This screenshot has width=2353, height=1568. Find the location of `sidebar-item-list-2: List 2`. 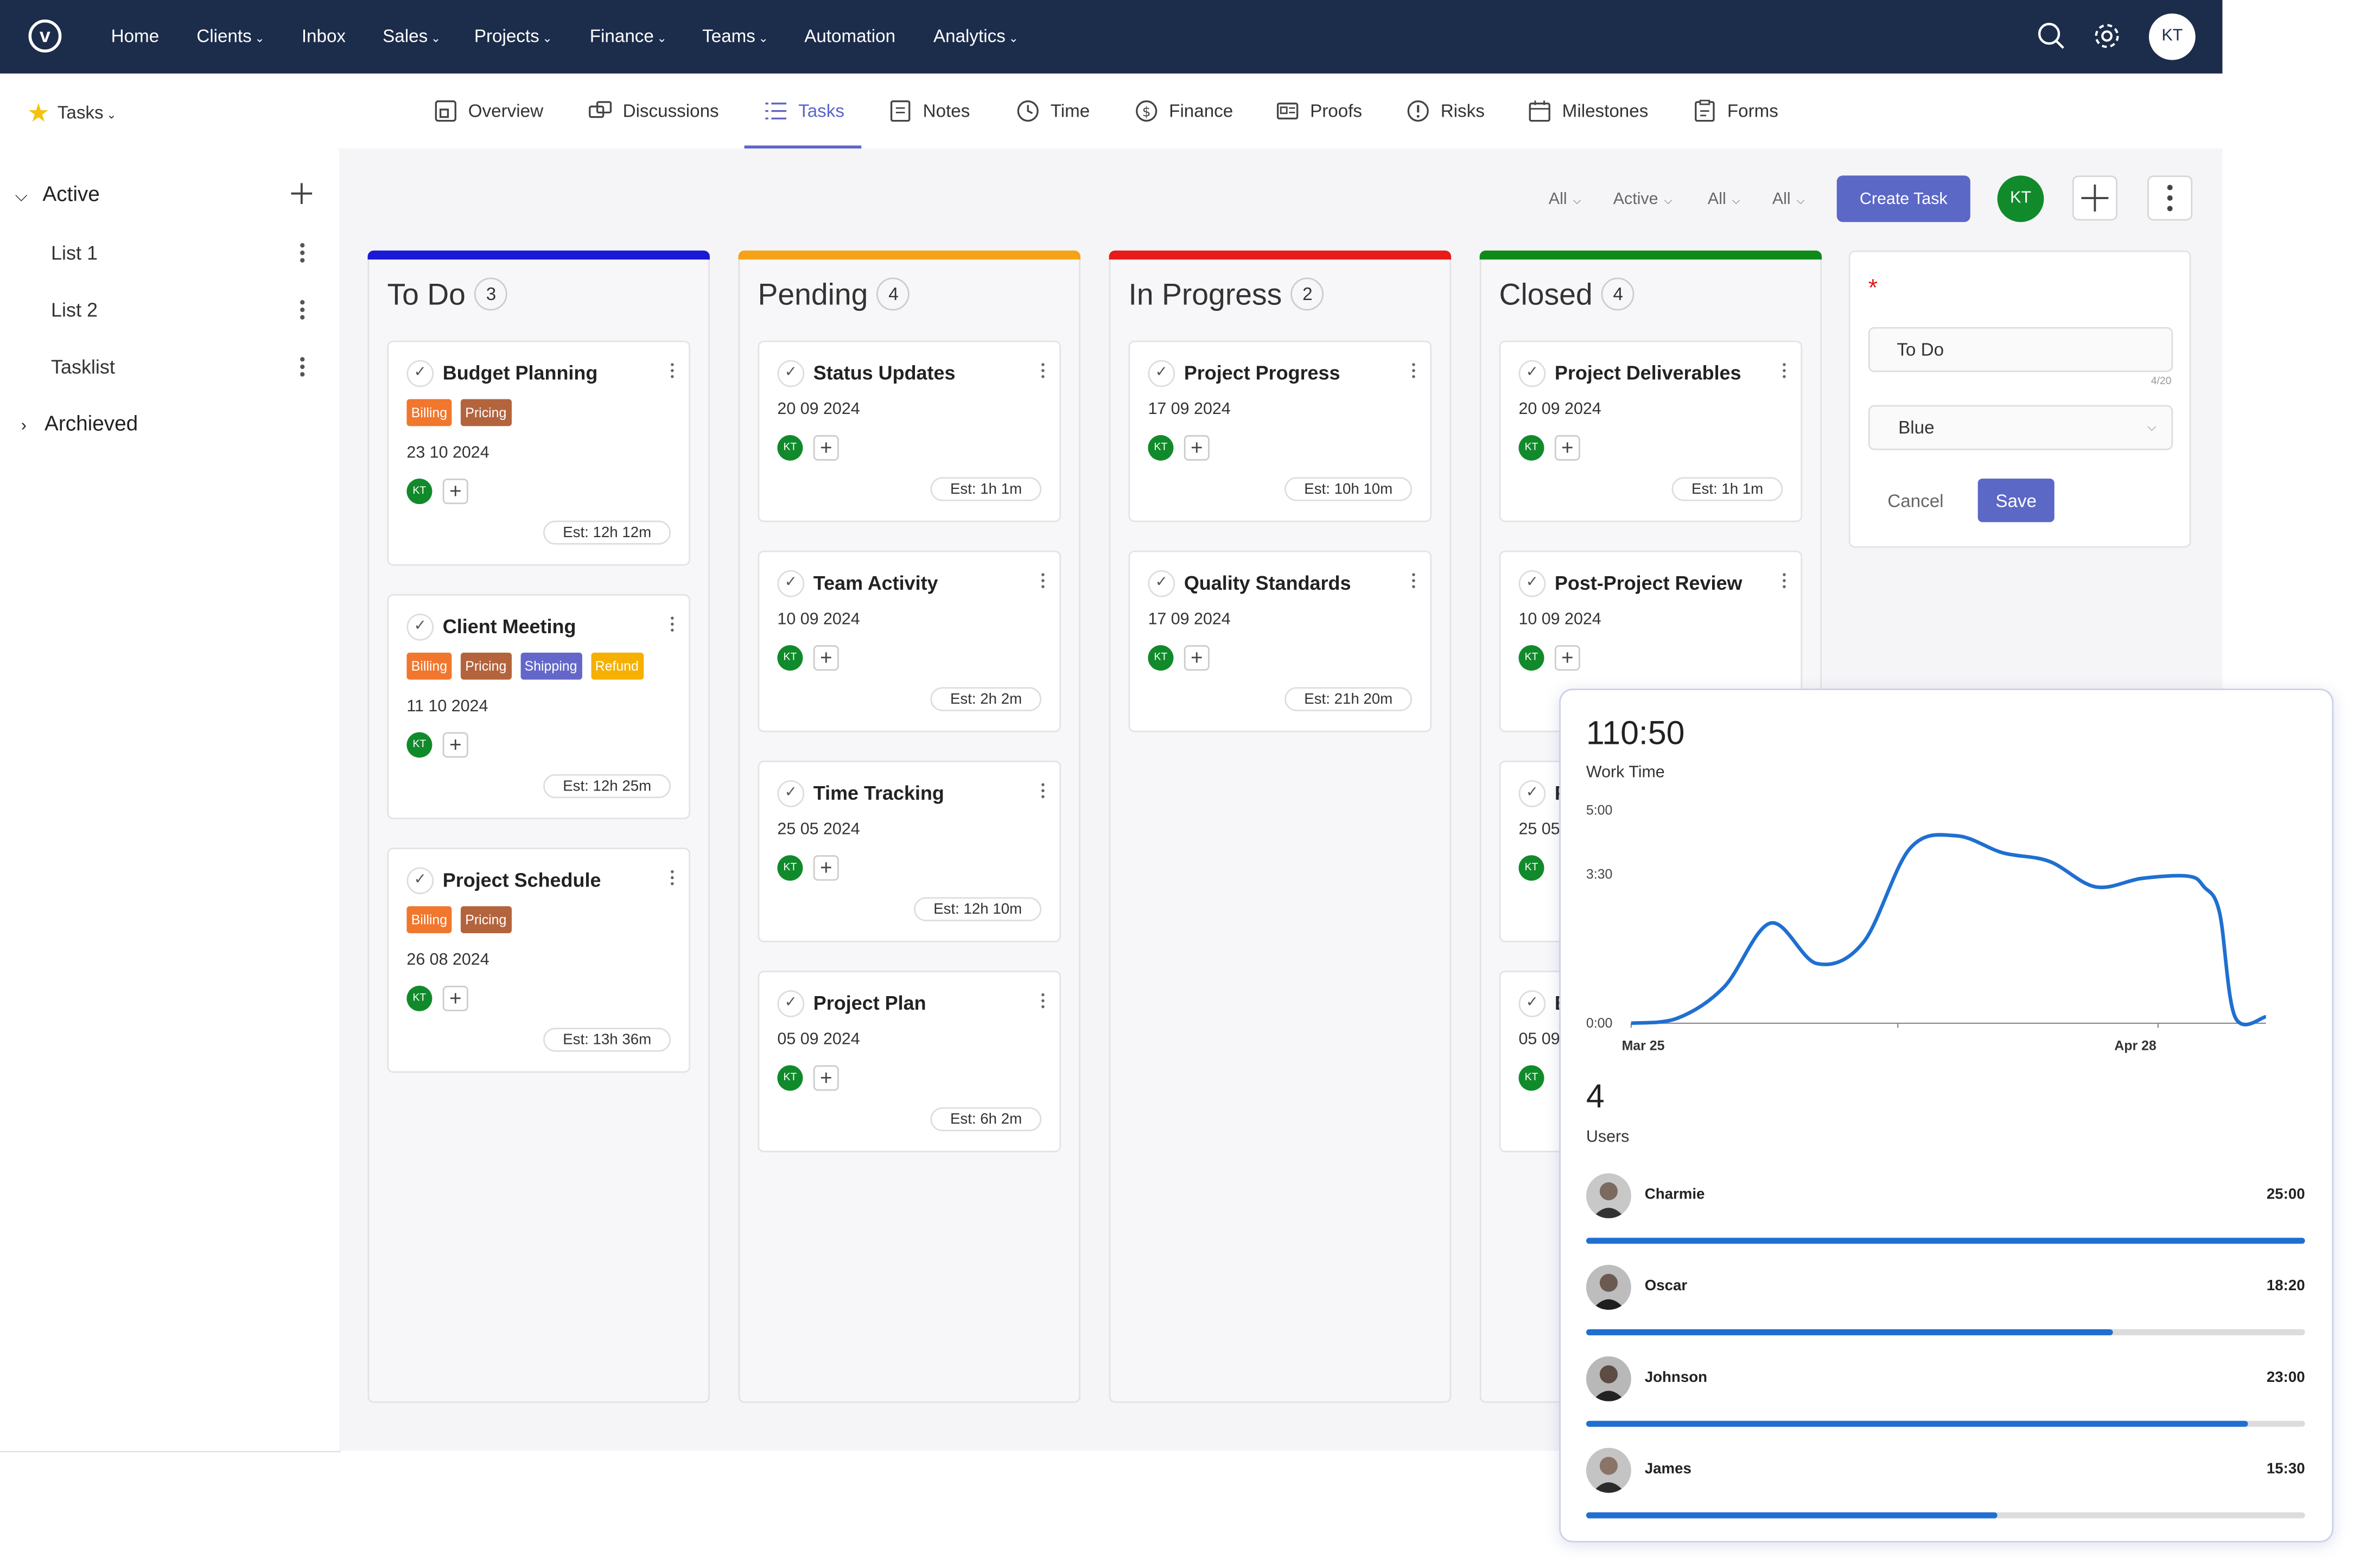

sidebar-item-list-2: List 2 is located at coordinates (74, 309).